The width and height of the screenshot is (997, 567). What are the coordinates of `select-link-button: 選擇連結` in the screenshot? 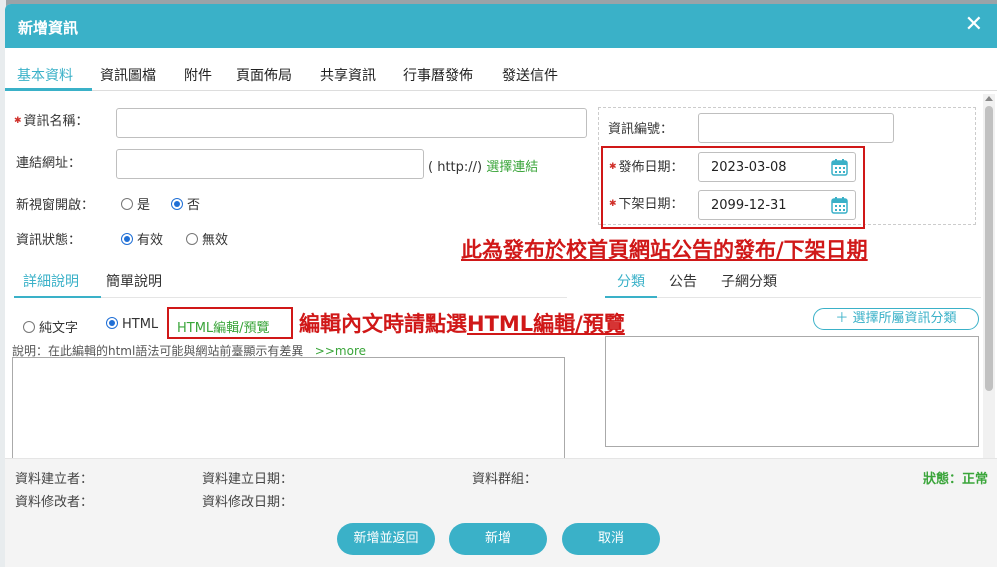 It's located at (512, 167).